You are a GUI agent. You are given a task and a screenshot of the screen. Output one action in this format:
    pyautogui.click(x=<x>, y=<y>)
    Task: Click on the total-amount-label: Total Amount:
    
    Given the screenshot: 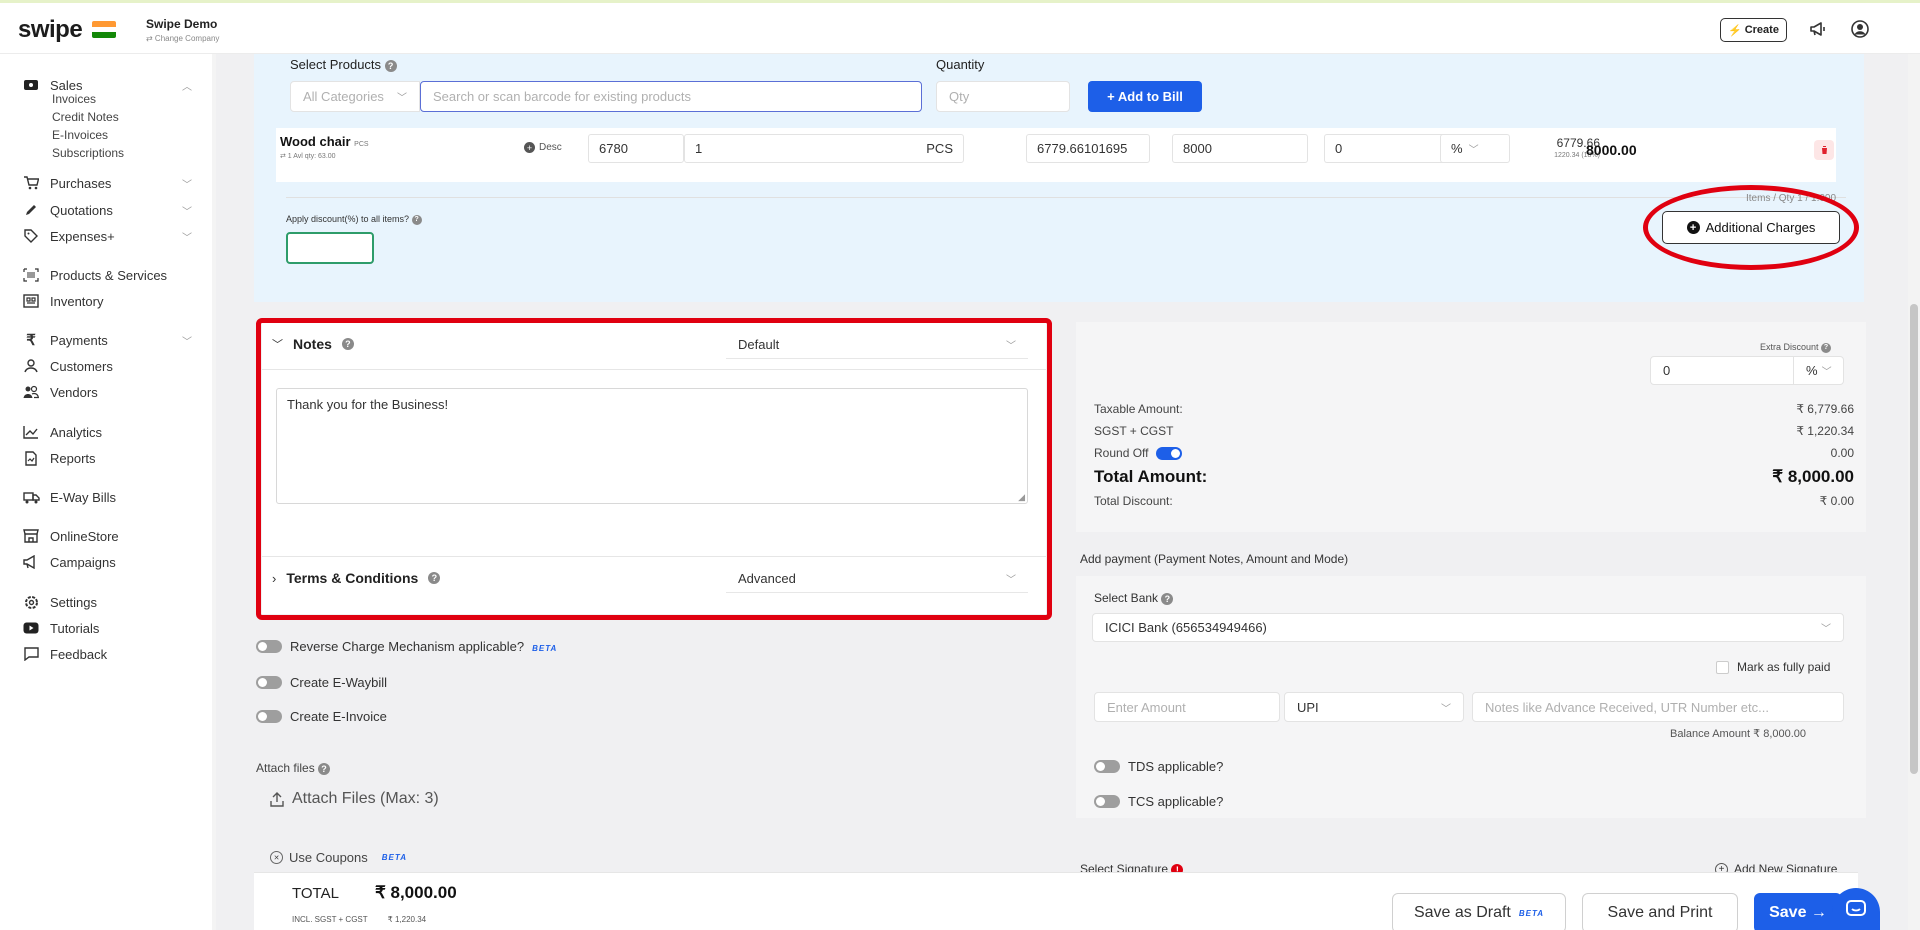 What is the action you would take?
    pyautogui.click(x=1151, y=476)
    